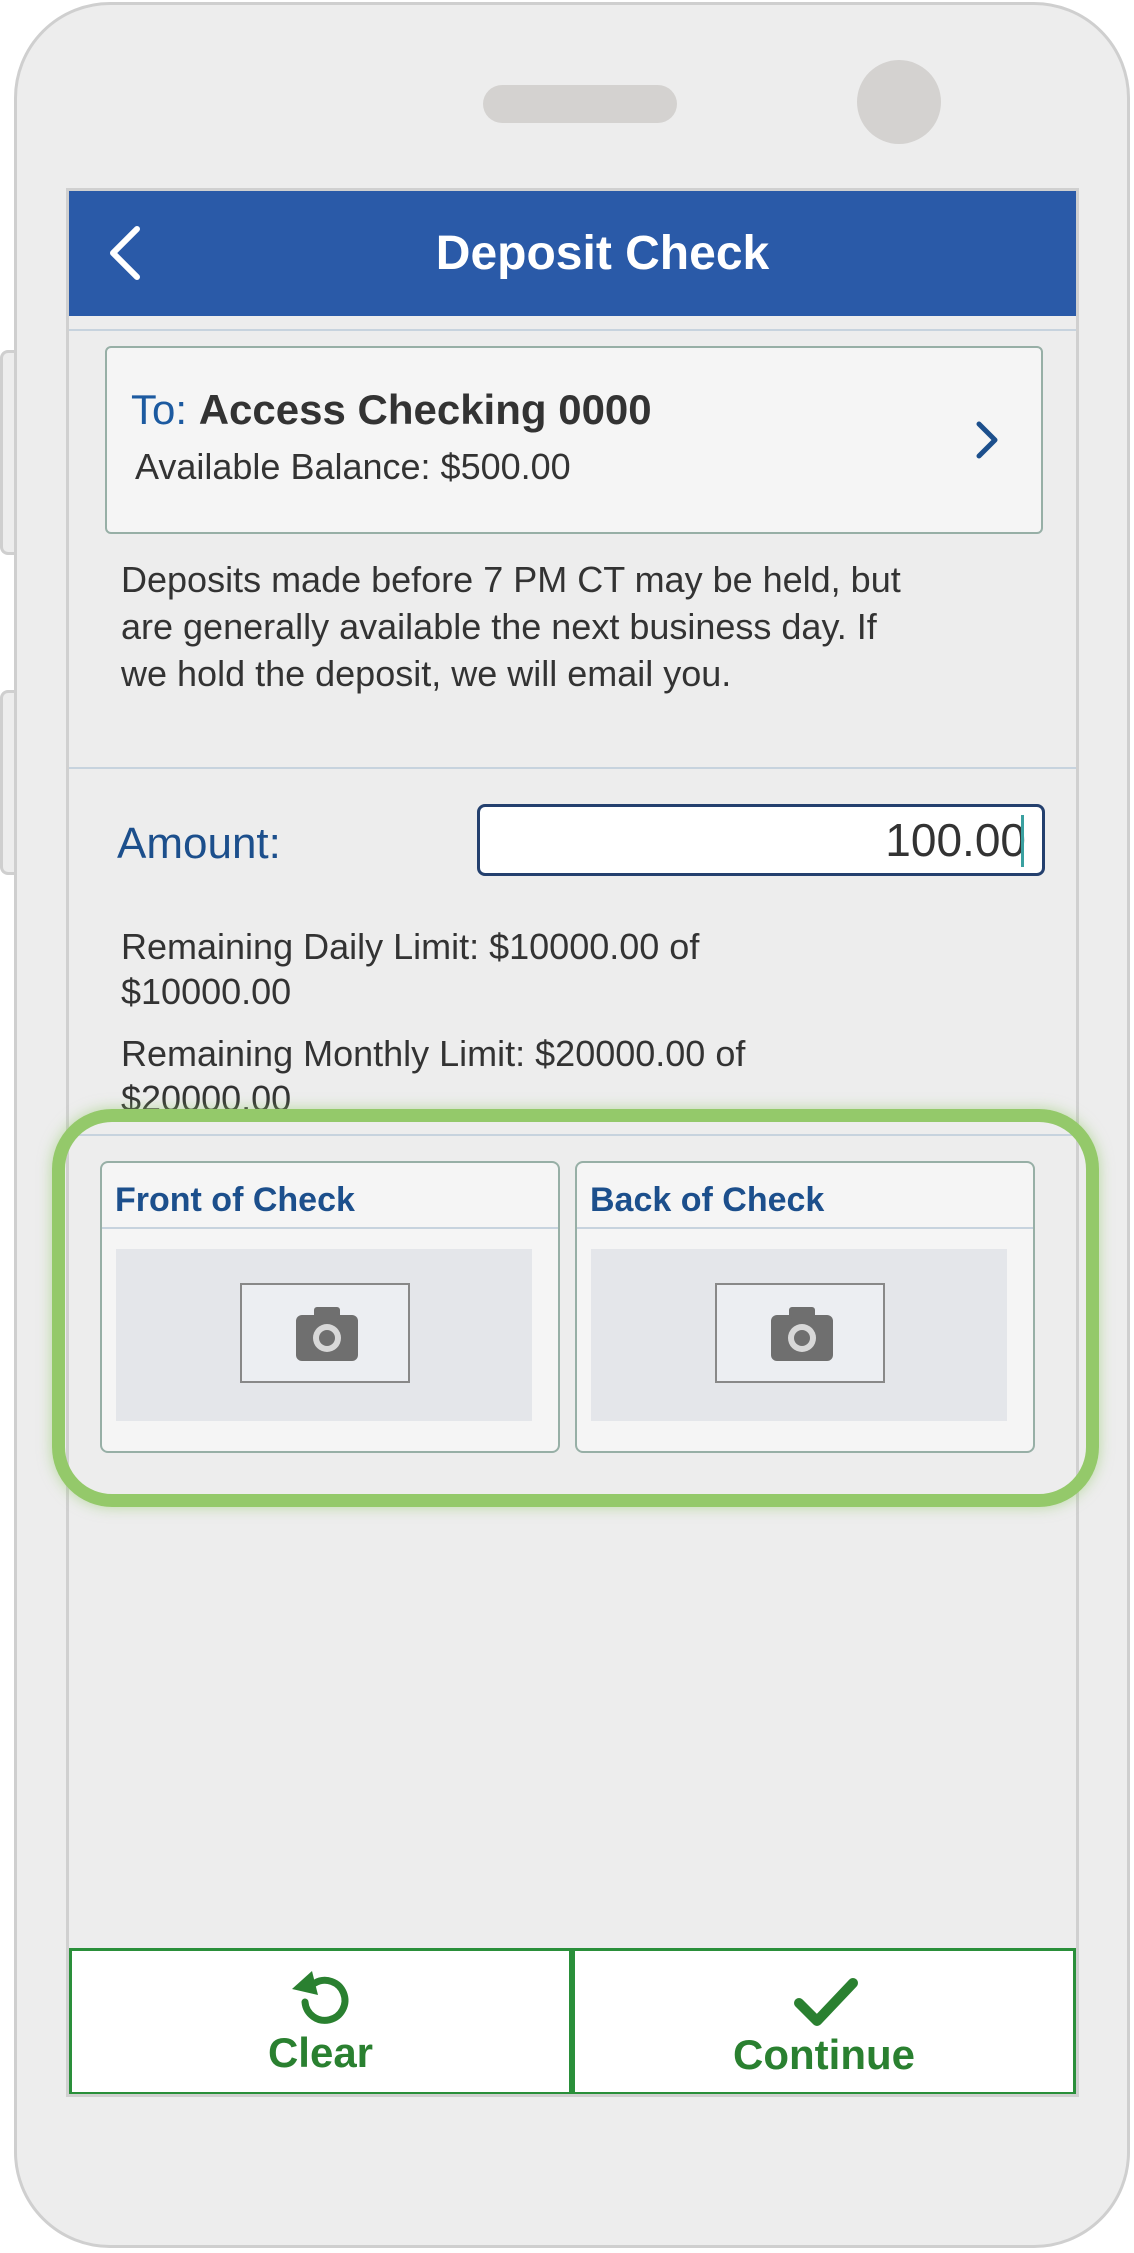 This screenshot has width=1134, height=2253. What do you see at coordinates (353, 466) in the screenshot?
I see `available-balance: Available Balance: $500.00` at bounding box center [353, 466].